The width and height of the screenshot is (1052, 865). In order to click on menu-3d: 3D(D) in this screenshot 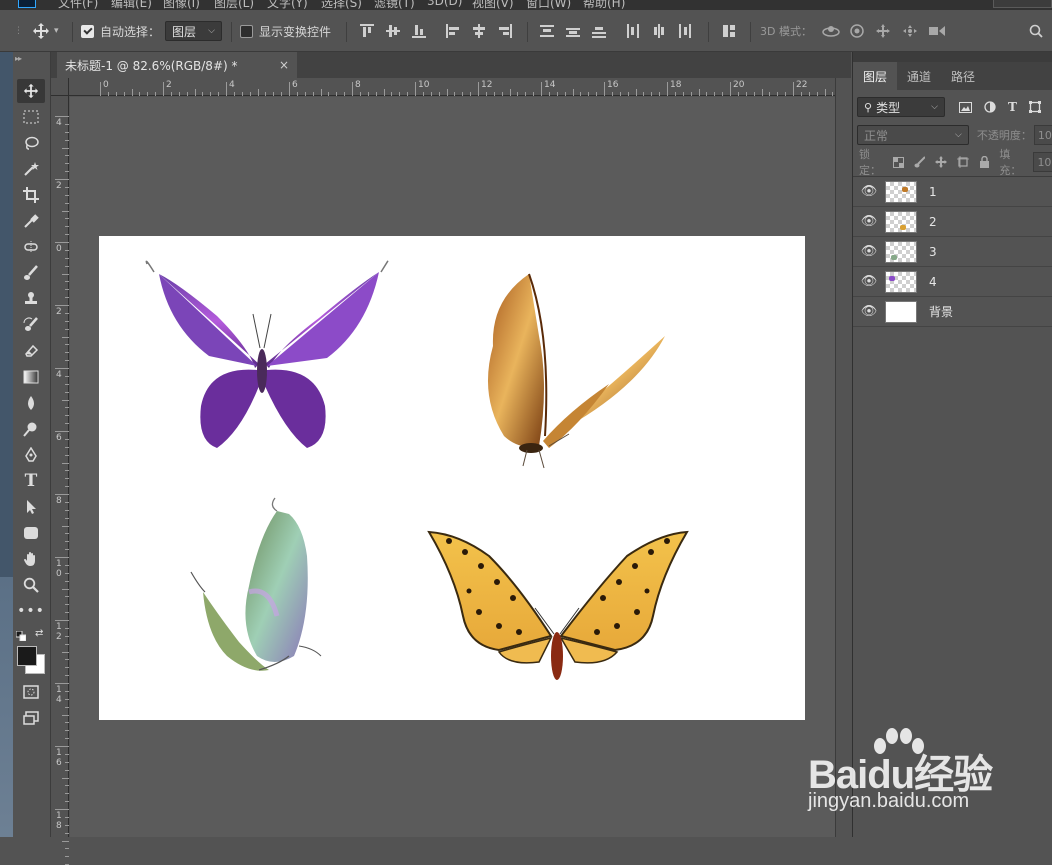, I will do `click(444, 4)`.